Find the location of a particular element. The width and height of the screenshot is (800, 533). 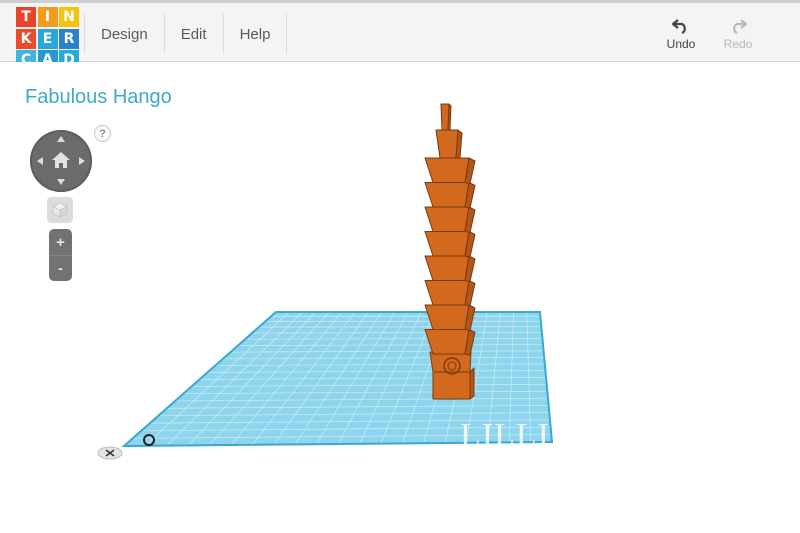

main-menu: Design Edit Help is located at coordinates (186, 34).